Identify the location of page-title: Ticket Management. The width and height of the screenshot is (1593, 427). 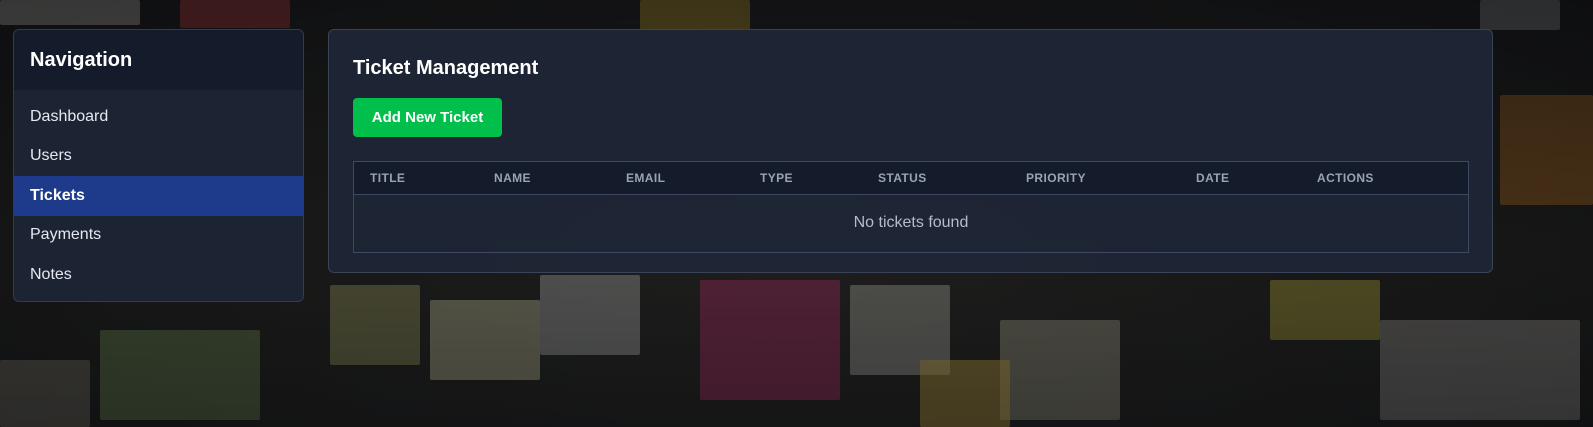
(446, 68).